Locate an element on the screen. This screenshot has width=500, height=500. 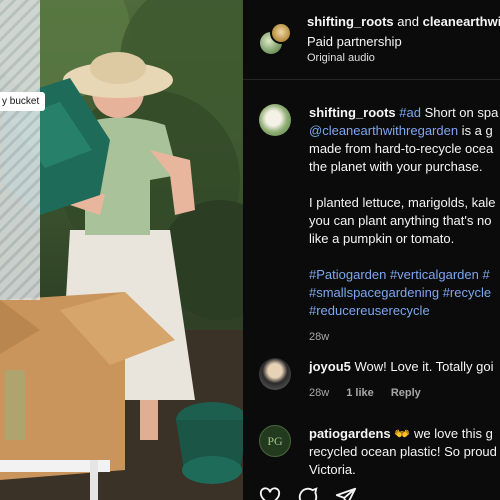
mention-link: @cleanearthwithregarden is located at coordinates (383, 130).